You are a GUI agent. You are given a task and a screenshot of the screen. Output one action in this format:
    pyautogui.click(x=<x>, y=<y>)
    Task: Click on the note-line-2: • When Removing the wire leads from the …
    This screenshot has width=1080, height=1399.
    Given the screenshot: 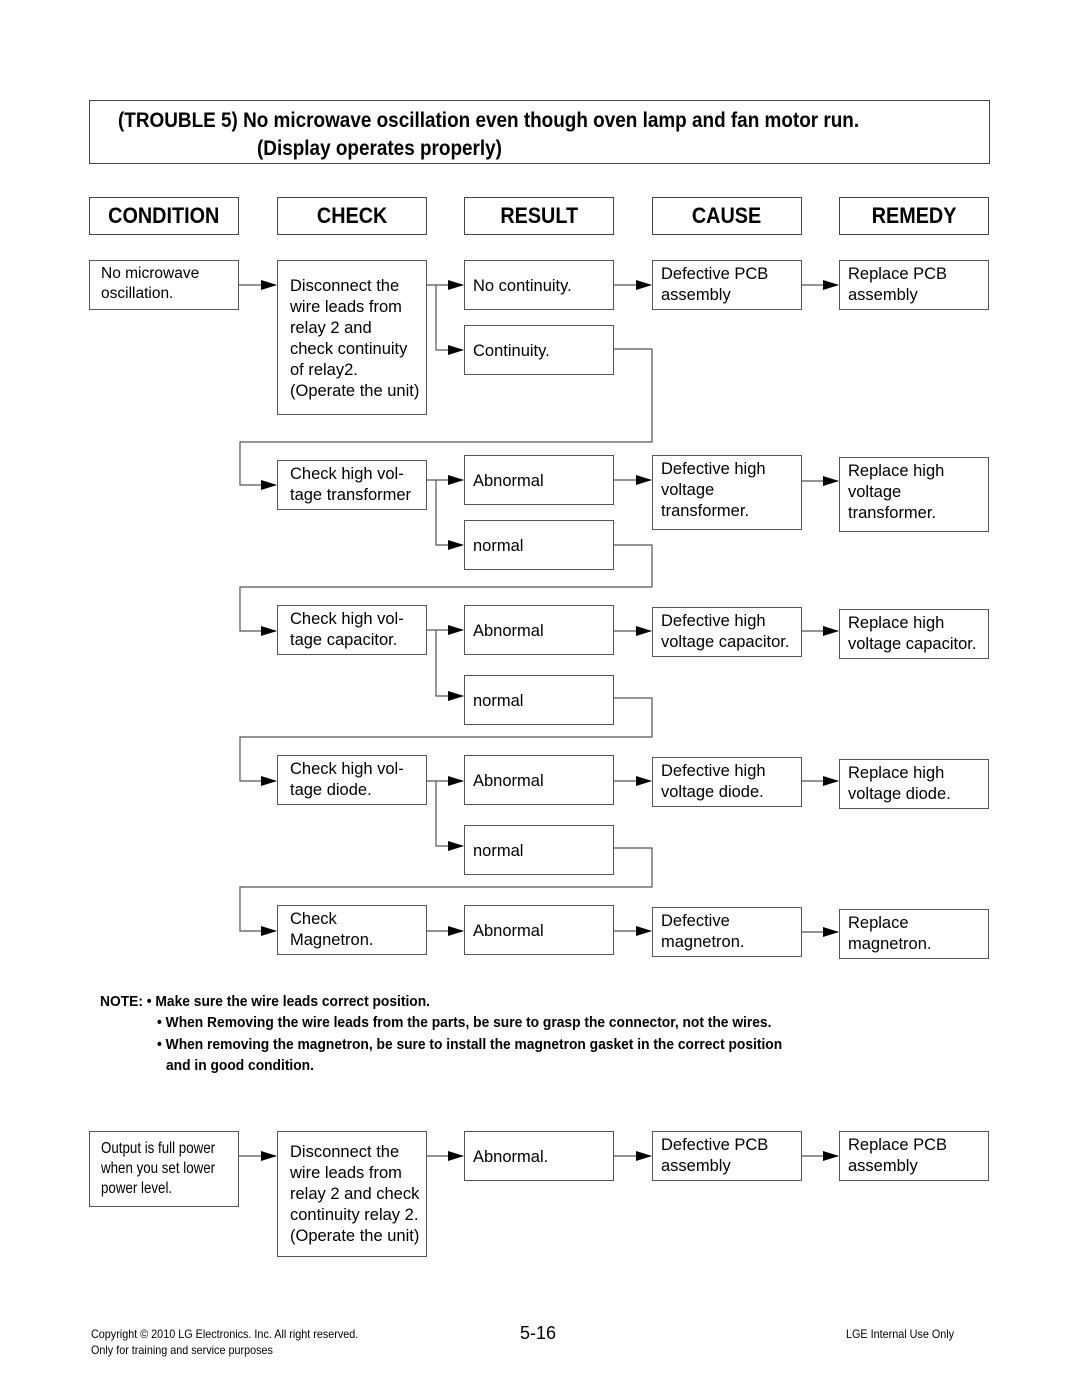 What is the action you would take?
    pyautogui.click(x=491, y=1022)
    